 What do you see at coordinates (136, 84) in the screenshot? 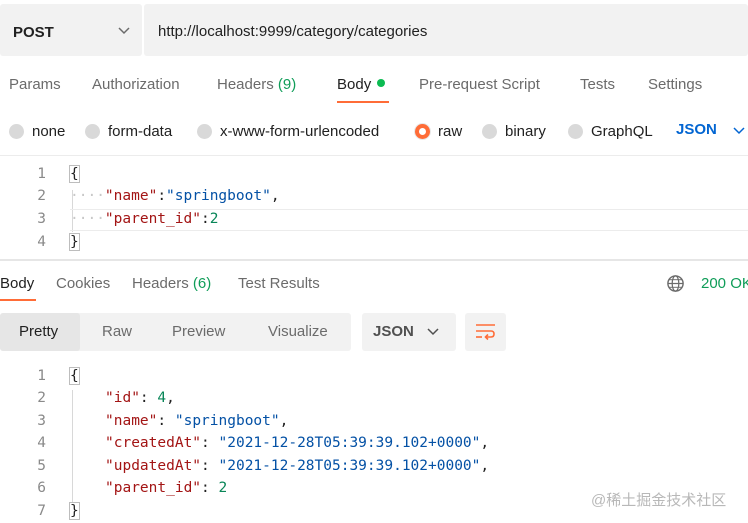
I see `tab-authorization: Authorization` at bounding box center [136, 84].